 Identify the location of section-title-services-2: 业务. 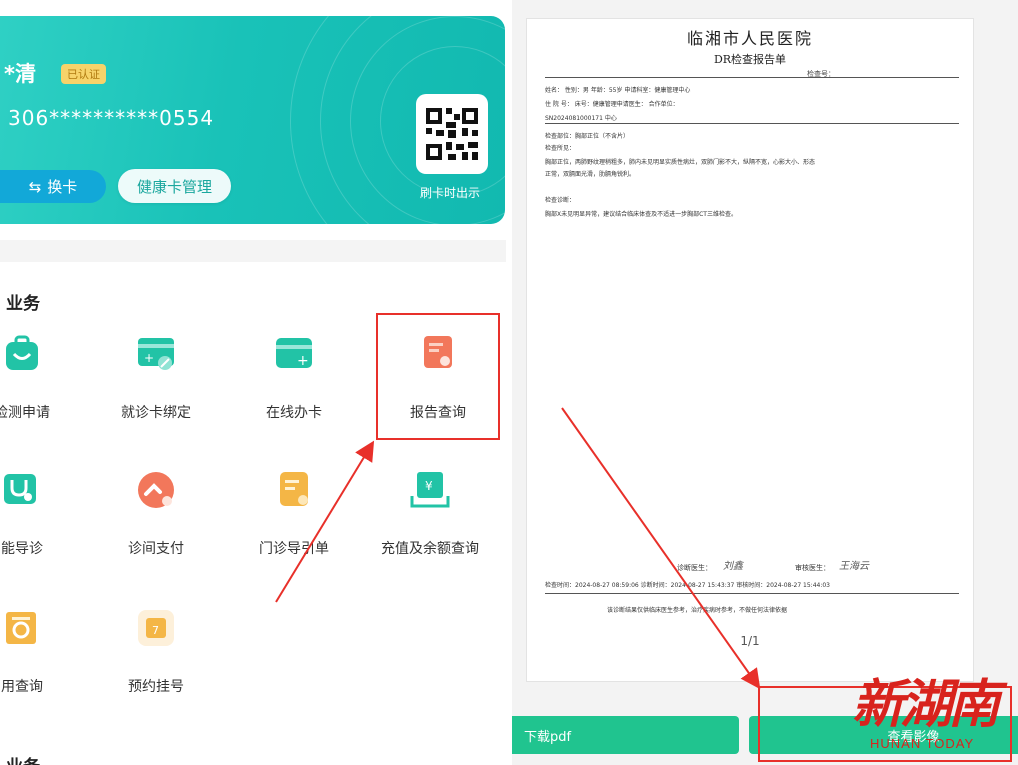
(23, 758).